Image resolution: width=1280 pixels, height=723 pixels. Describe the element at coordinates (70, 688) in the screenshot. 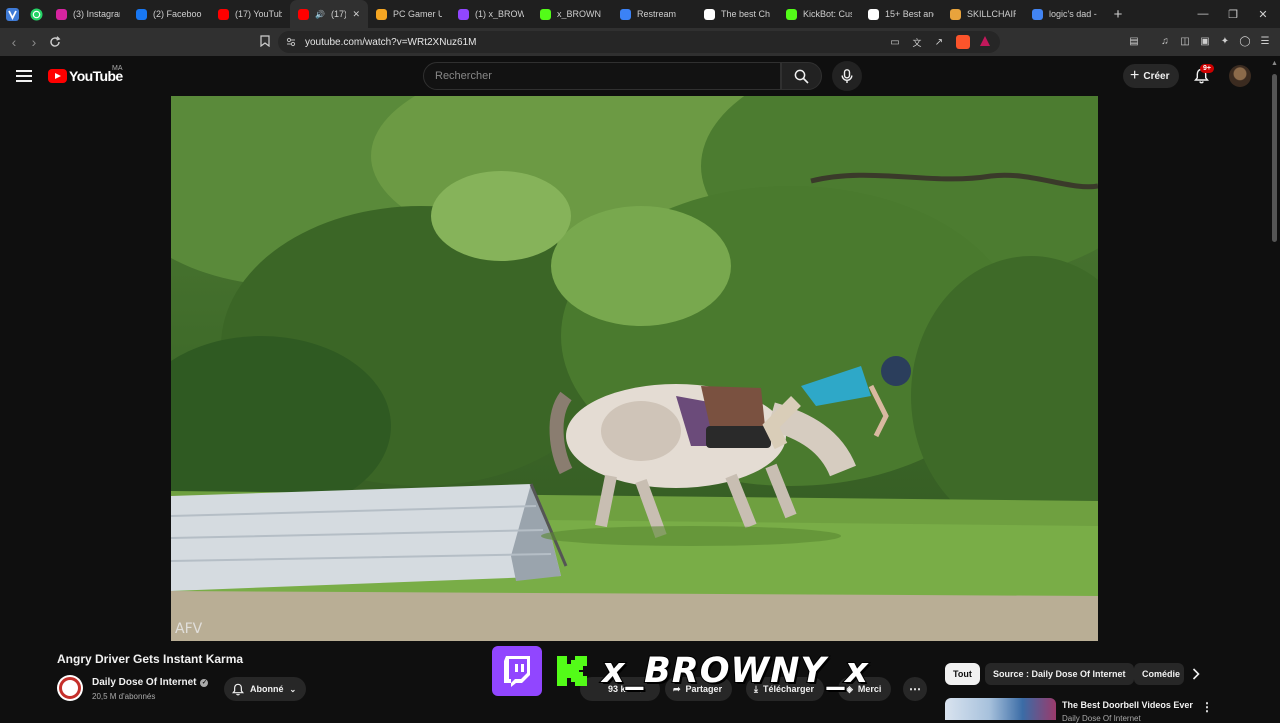

I see `channel-avatar` at that location.